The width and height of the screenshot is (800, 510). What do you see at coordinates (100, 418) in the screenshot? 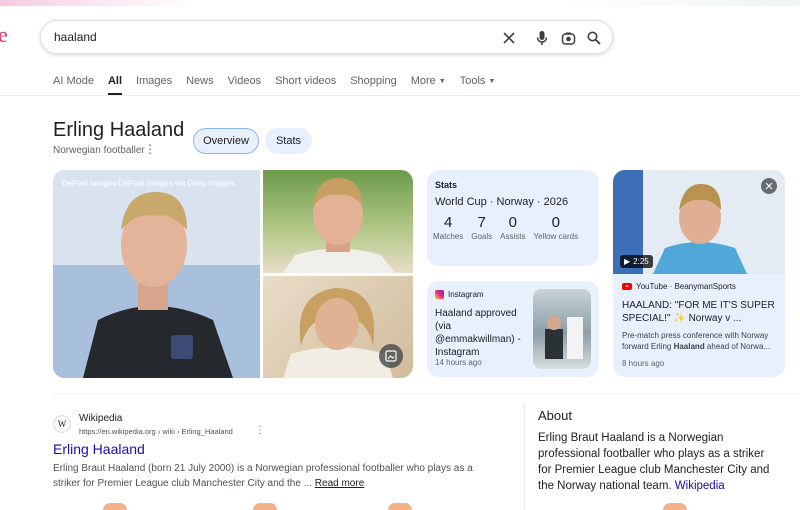
I see `result-site-name: Wikipedia` at bounding box center [100, 418].